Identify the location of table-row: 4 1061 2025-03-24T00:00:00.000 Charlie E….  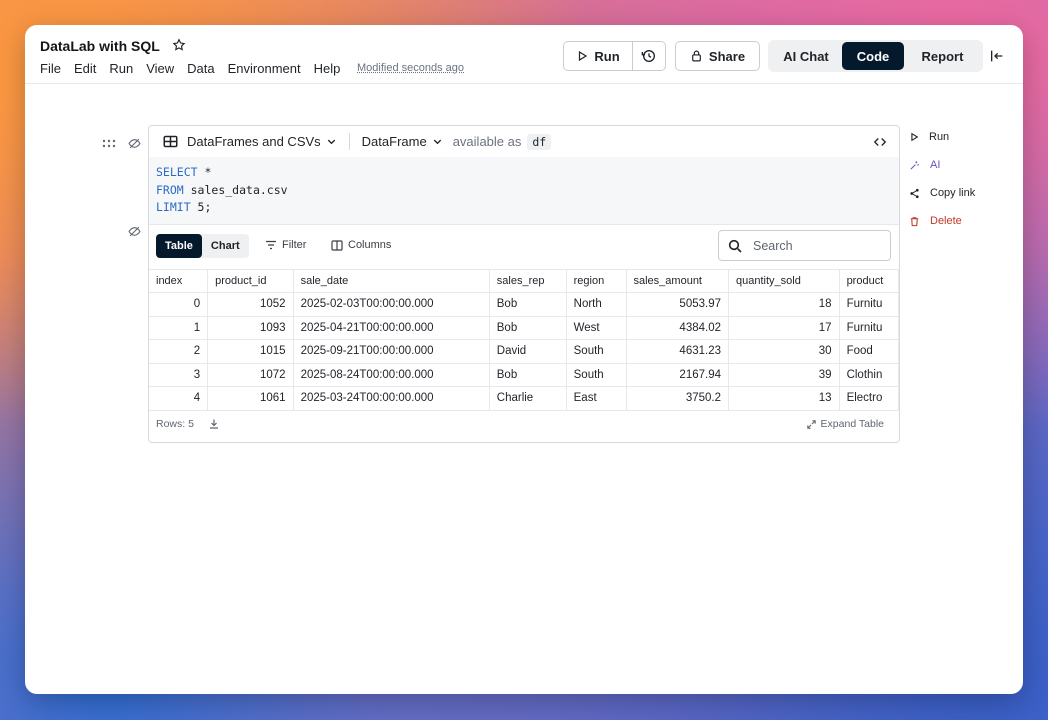
(524, 398).